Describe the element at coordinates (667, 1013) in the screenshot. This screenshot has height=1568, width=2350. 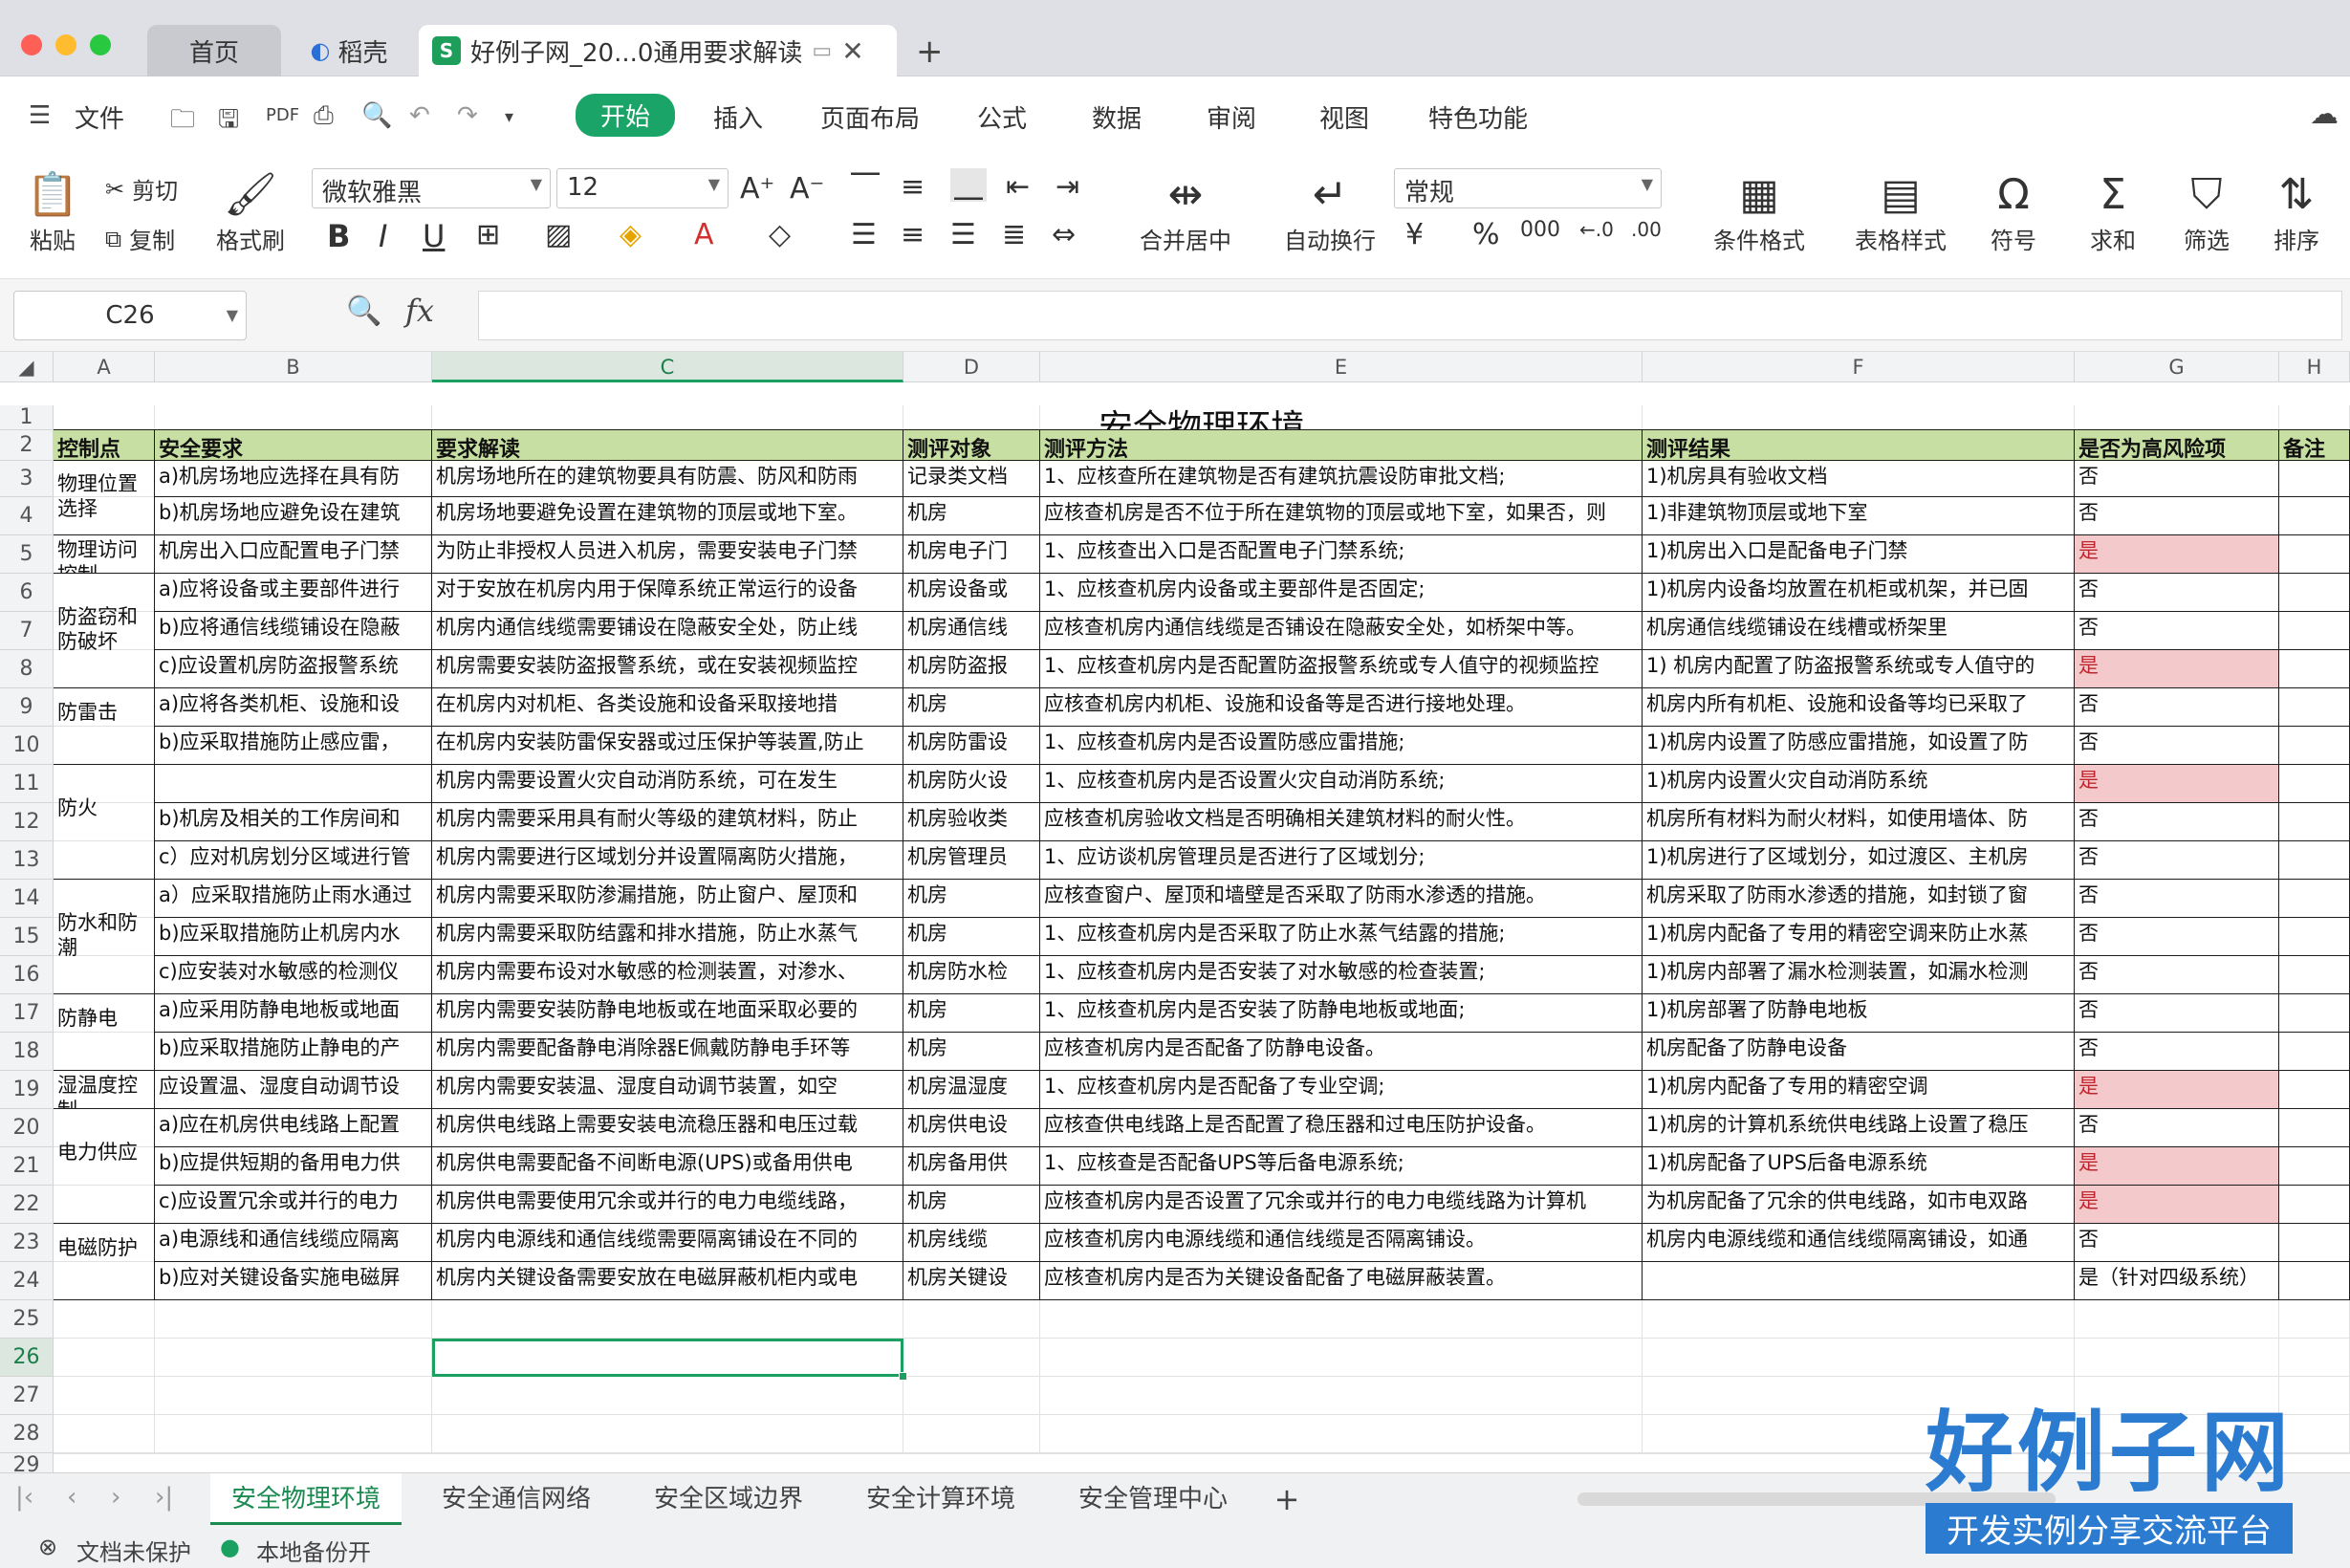
I see `interpretation-cell: 机房内需要安装防静电地板或在地面采取必要的` at that location.